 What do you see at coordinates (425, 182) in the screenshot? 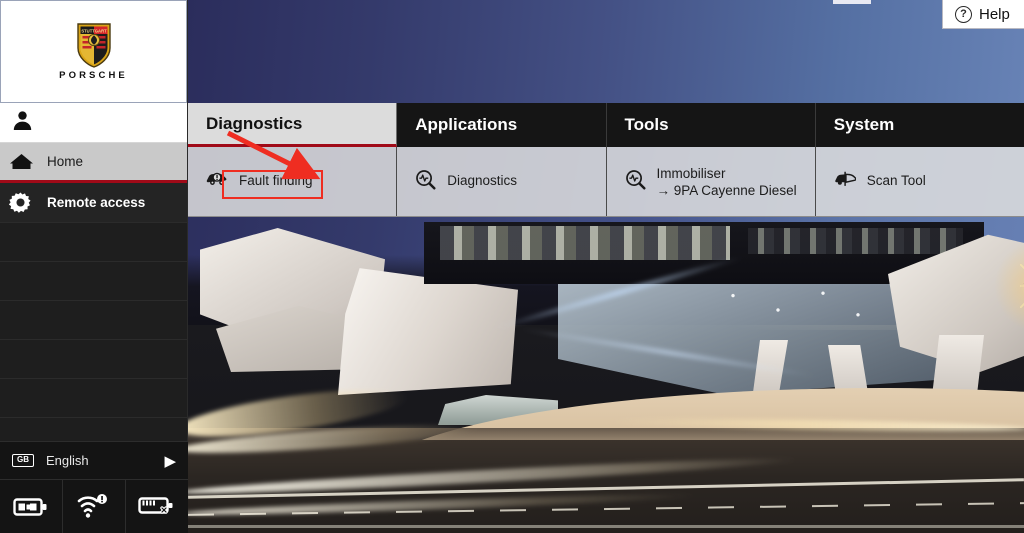
I see `magnifier-wave-icon` at bounding box center [425, 182].